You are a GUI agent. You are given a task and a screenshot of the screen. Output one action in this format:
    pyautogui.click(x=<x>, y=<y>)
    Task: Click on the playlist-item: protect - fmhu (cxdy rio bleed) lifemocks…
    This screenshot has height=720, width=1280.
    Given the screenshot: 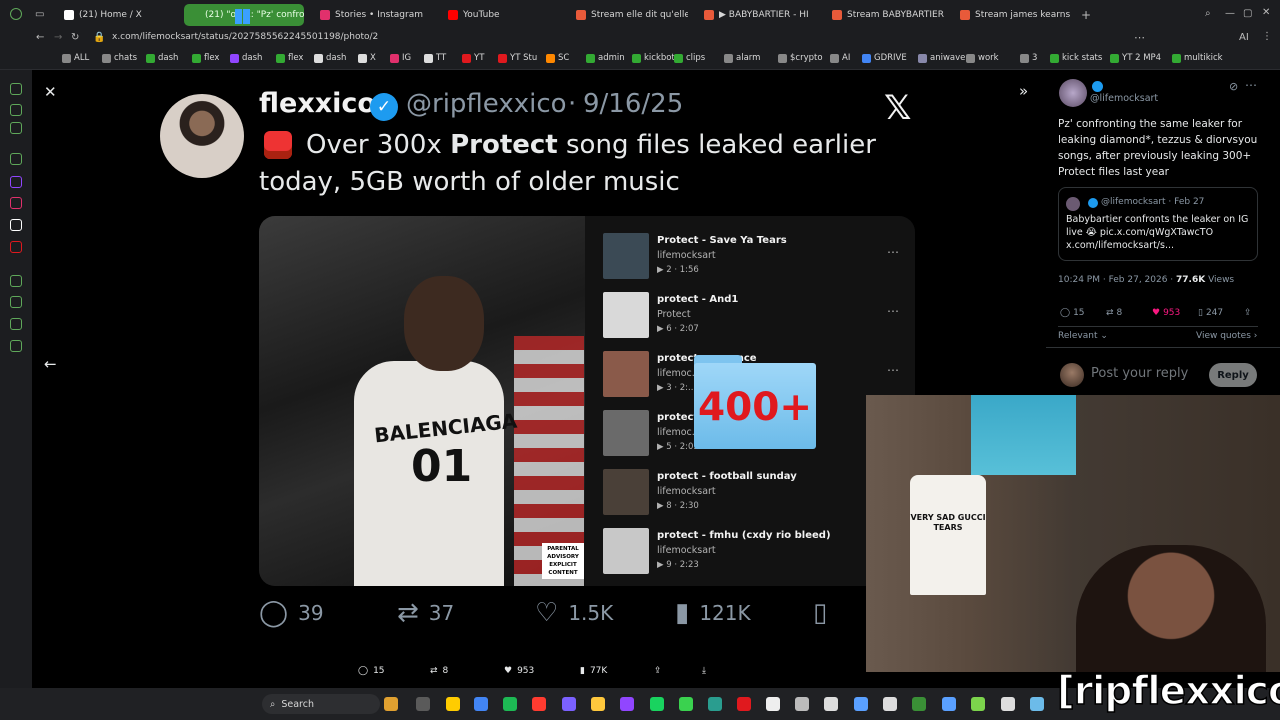 What is the action you would take?
    pyautogui.click(x=748, y=554)
    